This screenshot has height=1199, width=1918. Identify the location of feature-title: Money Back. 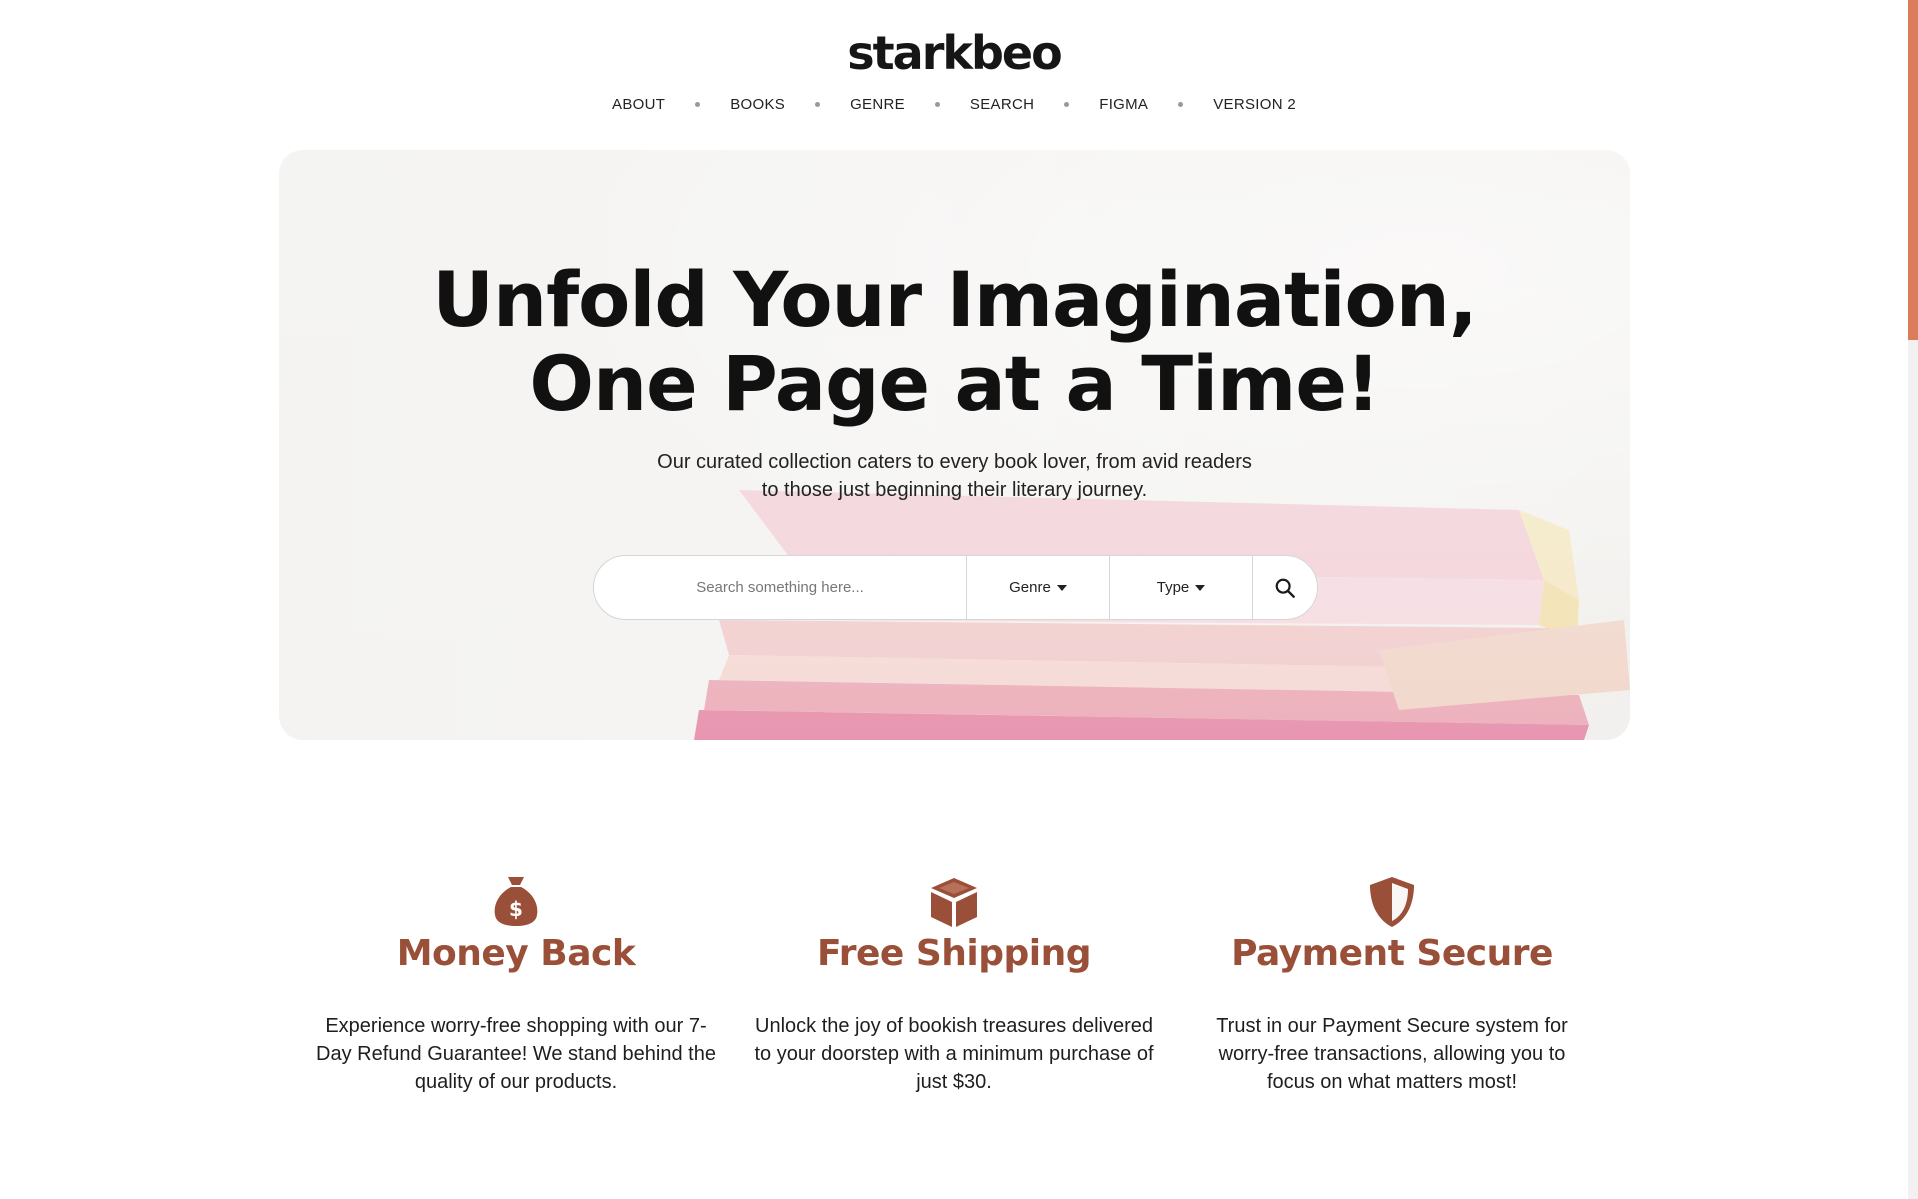
(516, 953).